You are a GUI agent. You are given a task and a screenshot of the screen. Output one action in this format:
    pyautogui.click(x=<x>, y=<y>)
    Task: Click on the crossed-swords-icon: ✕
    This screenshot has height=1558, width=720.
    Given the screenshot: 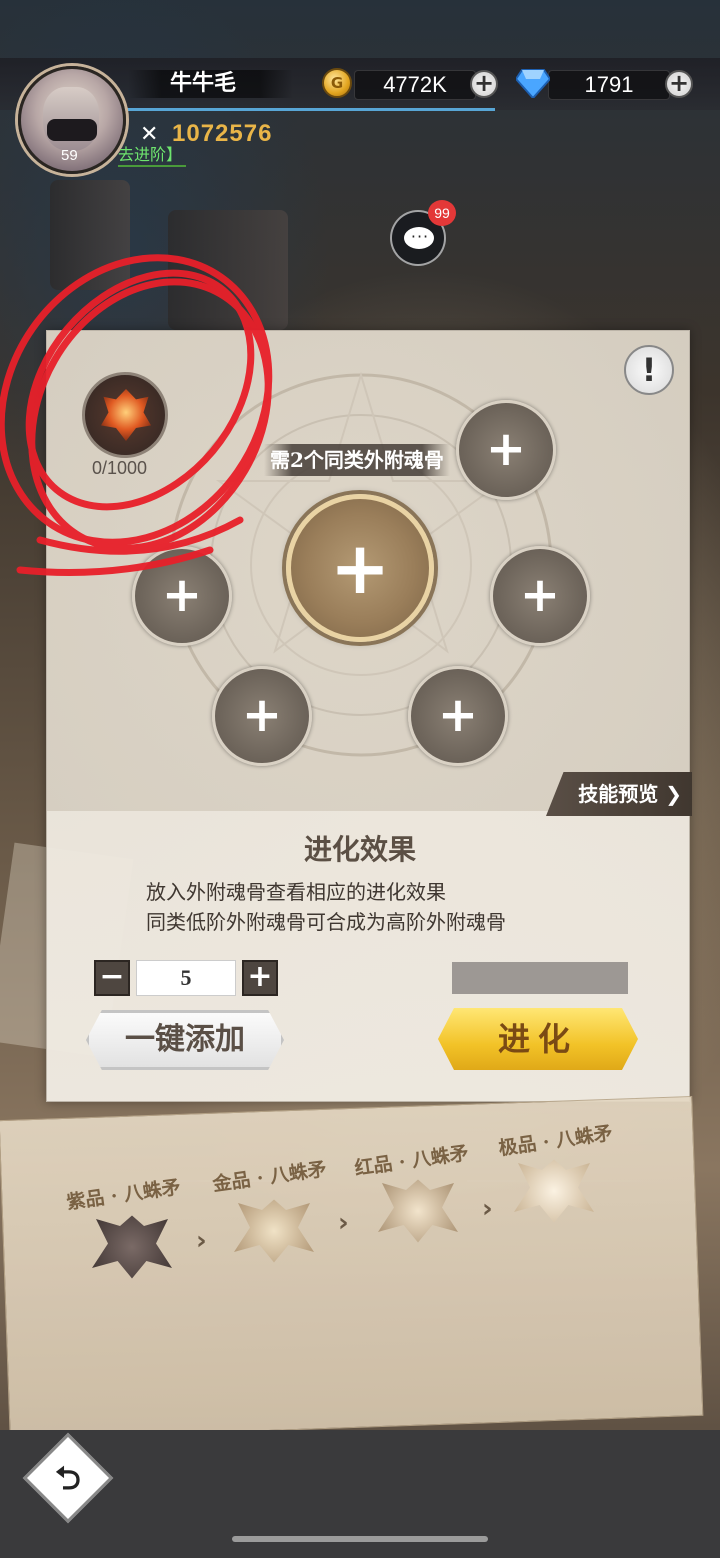 What is the action you would take?
    pyautogui.click(x=149, y=134)
    